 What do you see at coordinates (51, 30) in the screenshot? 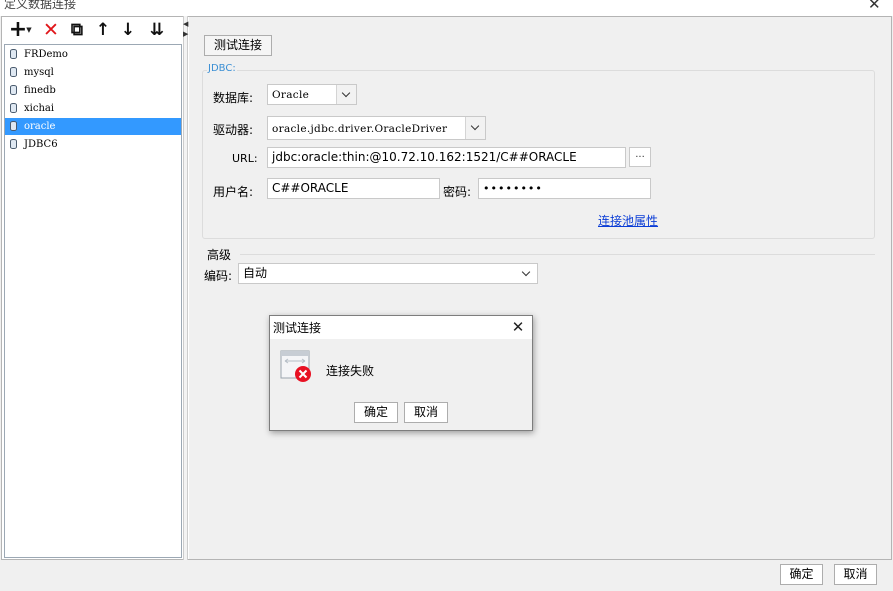
I see `delete-icon: ✕` at bounding box center [51, 30].